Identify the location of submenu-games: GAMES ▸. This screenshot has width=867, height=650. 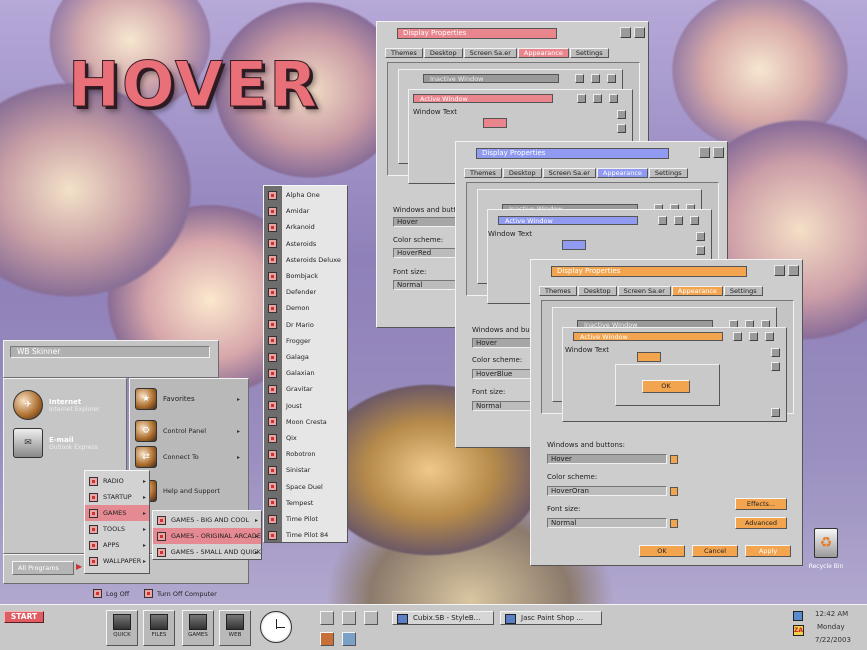
(117, 513).